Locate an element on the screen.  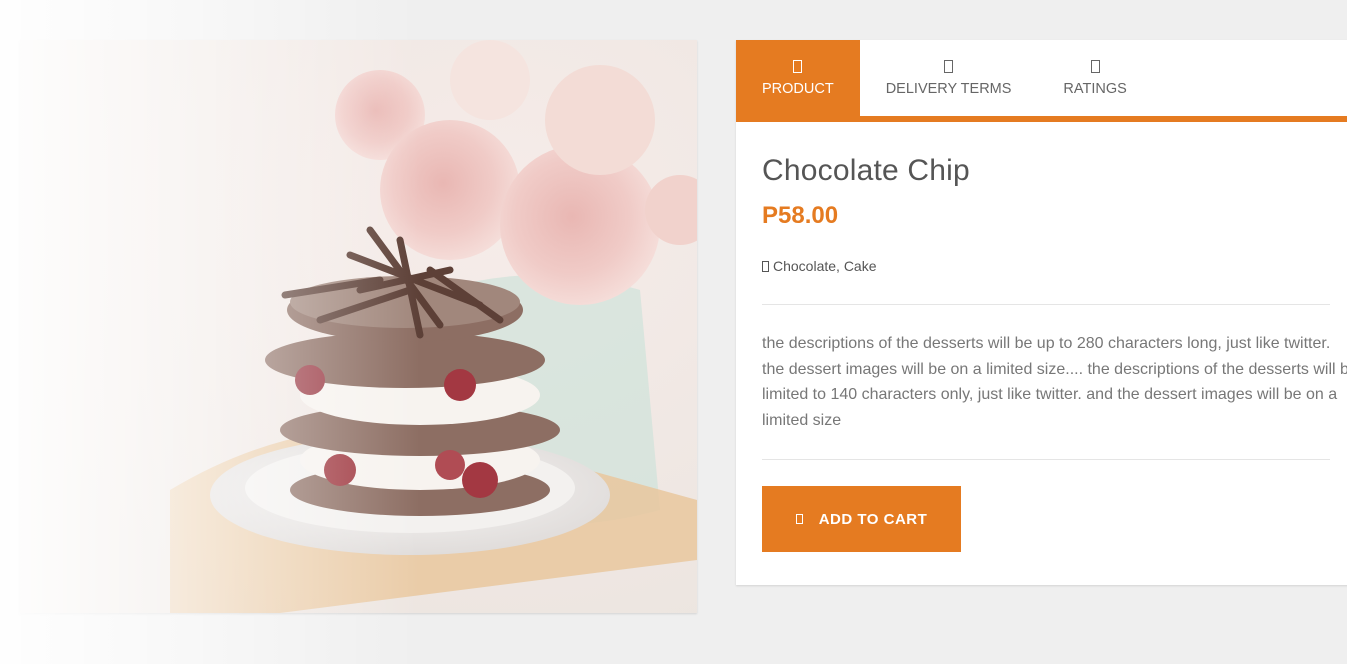
product-title: Chocolate Chip is located at coordinates (866, 170).